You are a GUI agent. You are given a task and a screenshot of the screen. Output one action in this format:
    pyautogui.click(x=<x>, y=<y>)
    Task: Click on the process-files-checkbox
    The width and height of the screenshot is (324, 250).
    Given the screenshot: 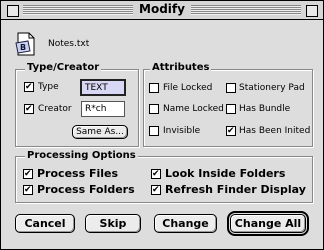 What is the action you would take?
    pyautogui.click(x=28, y=174)
    